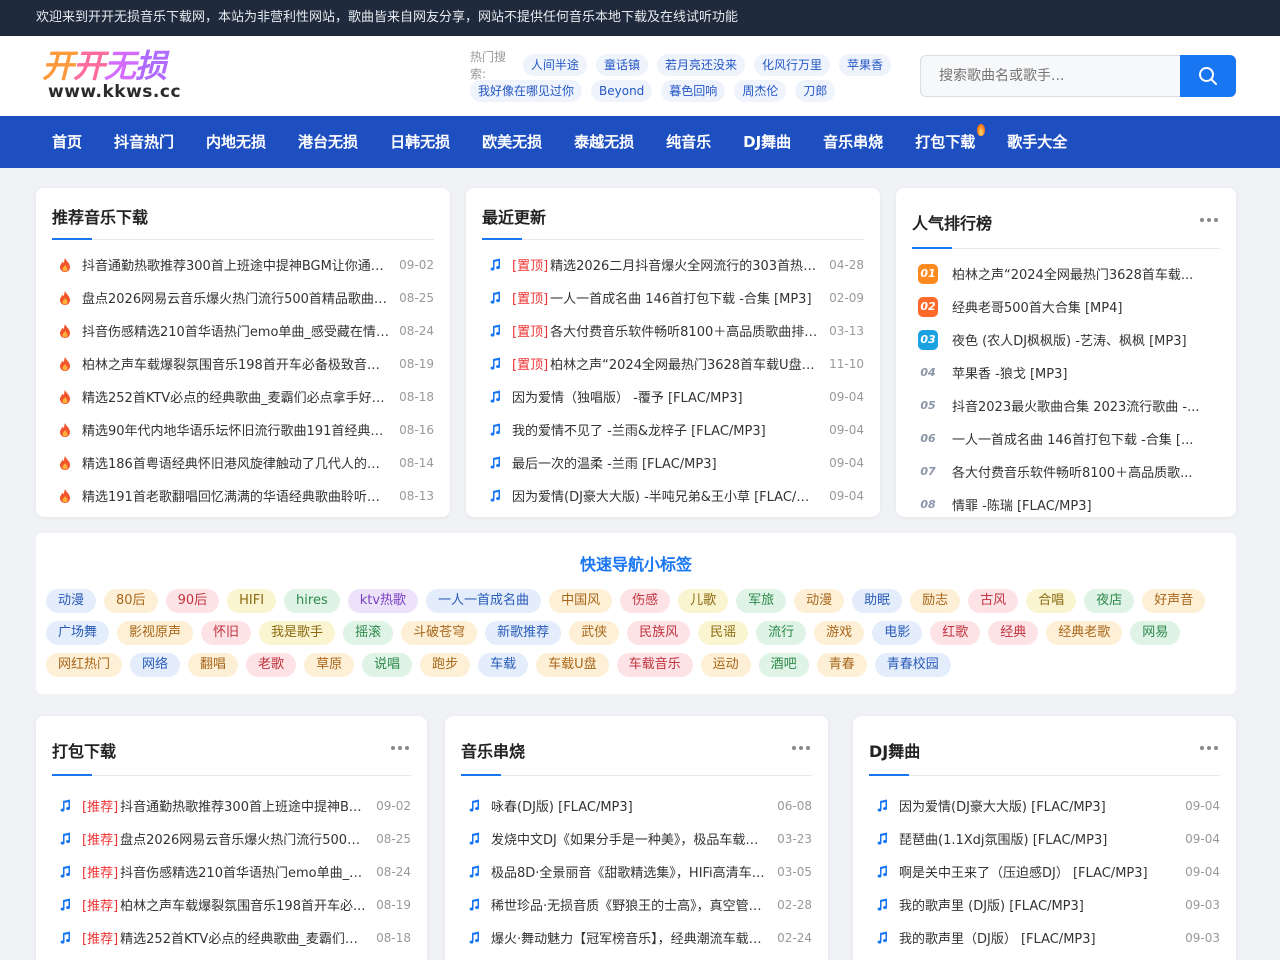 This screenshot has width=1280, height=960. What do you see at coordinates (1044, 838) in the screenshot?
I see `list-item: 琵琶曲(1.1Xdj氛围版) [FLAC/MP3] 09-04` at bounding box center [1044, 838].